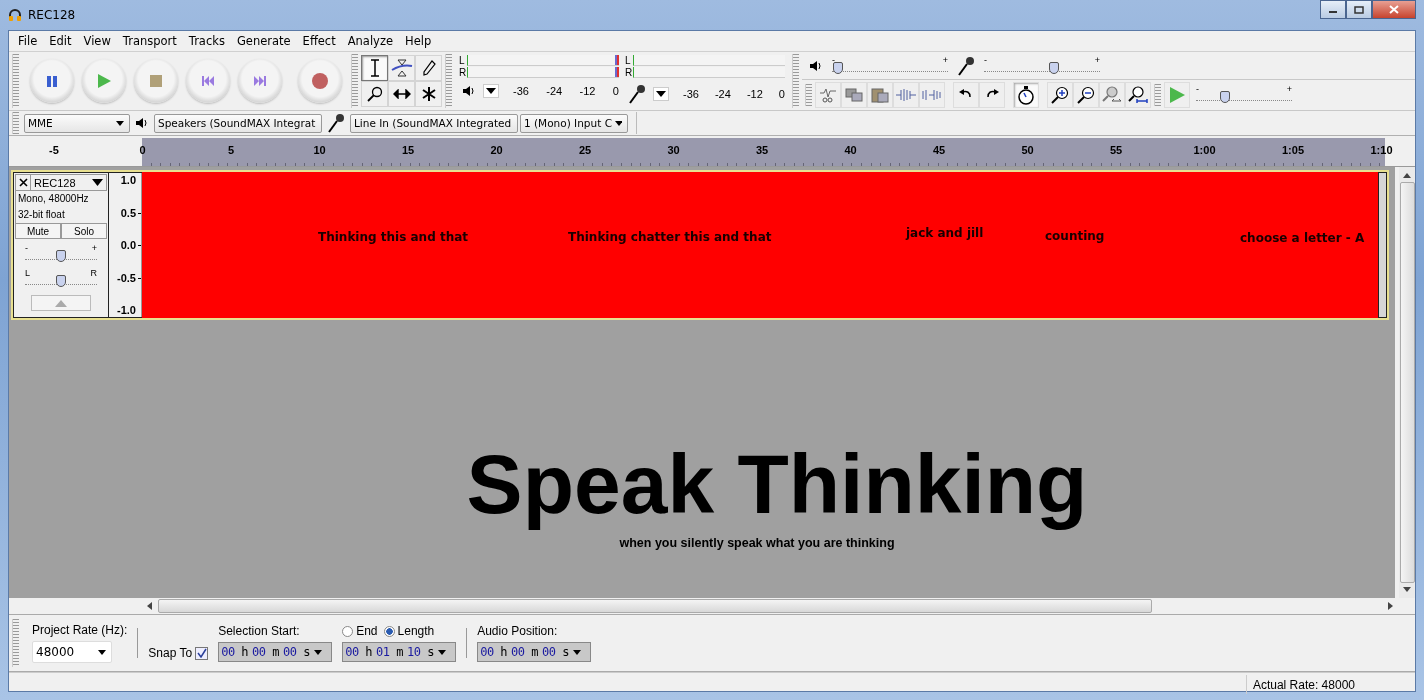  What do you see at coordinates (97, 41) in the screenshot?
I see `menu-item: View` at bounding box center [97, 41].